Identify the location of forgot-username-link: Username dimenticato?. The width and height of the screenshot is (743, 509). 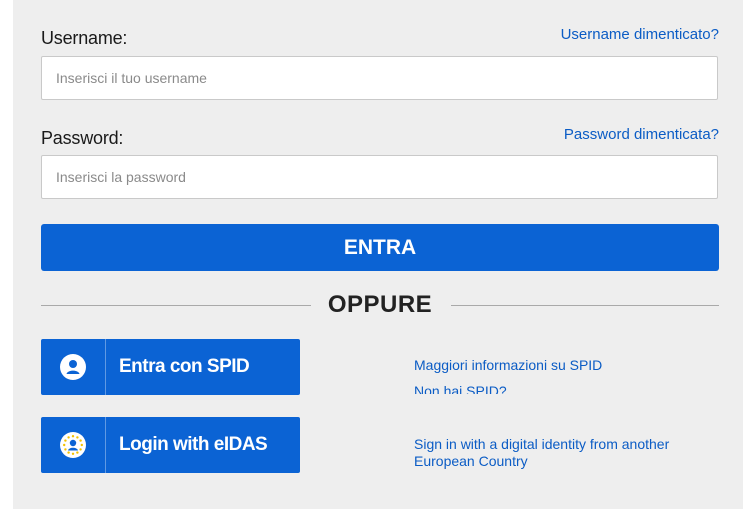
(640, 34).